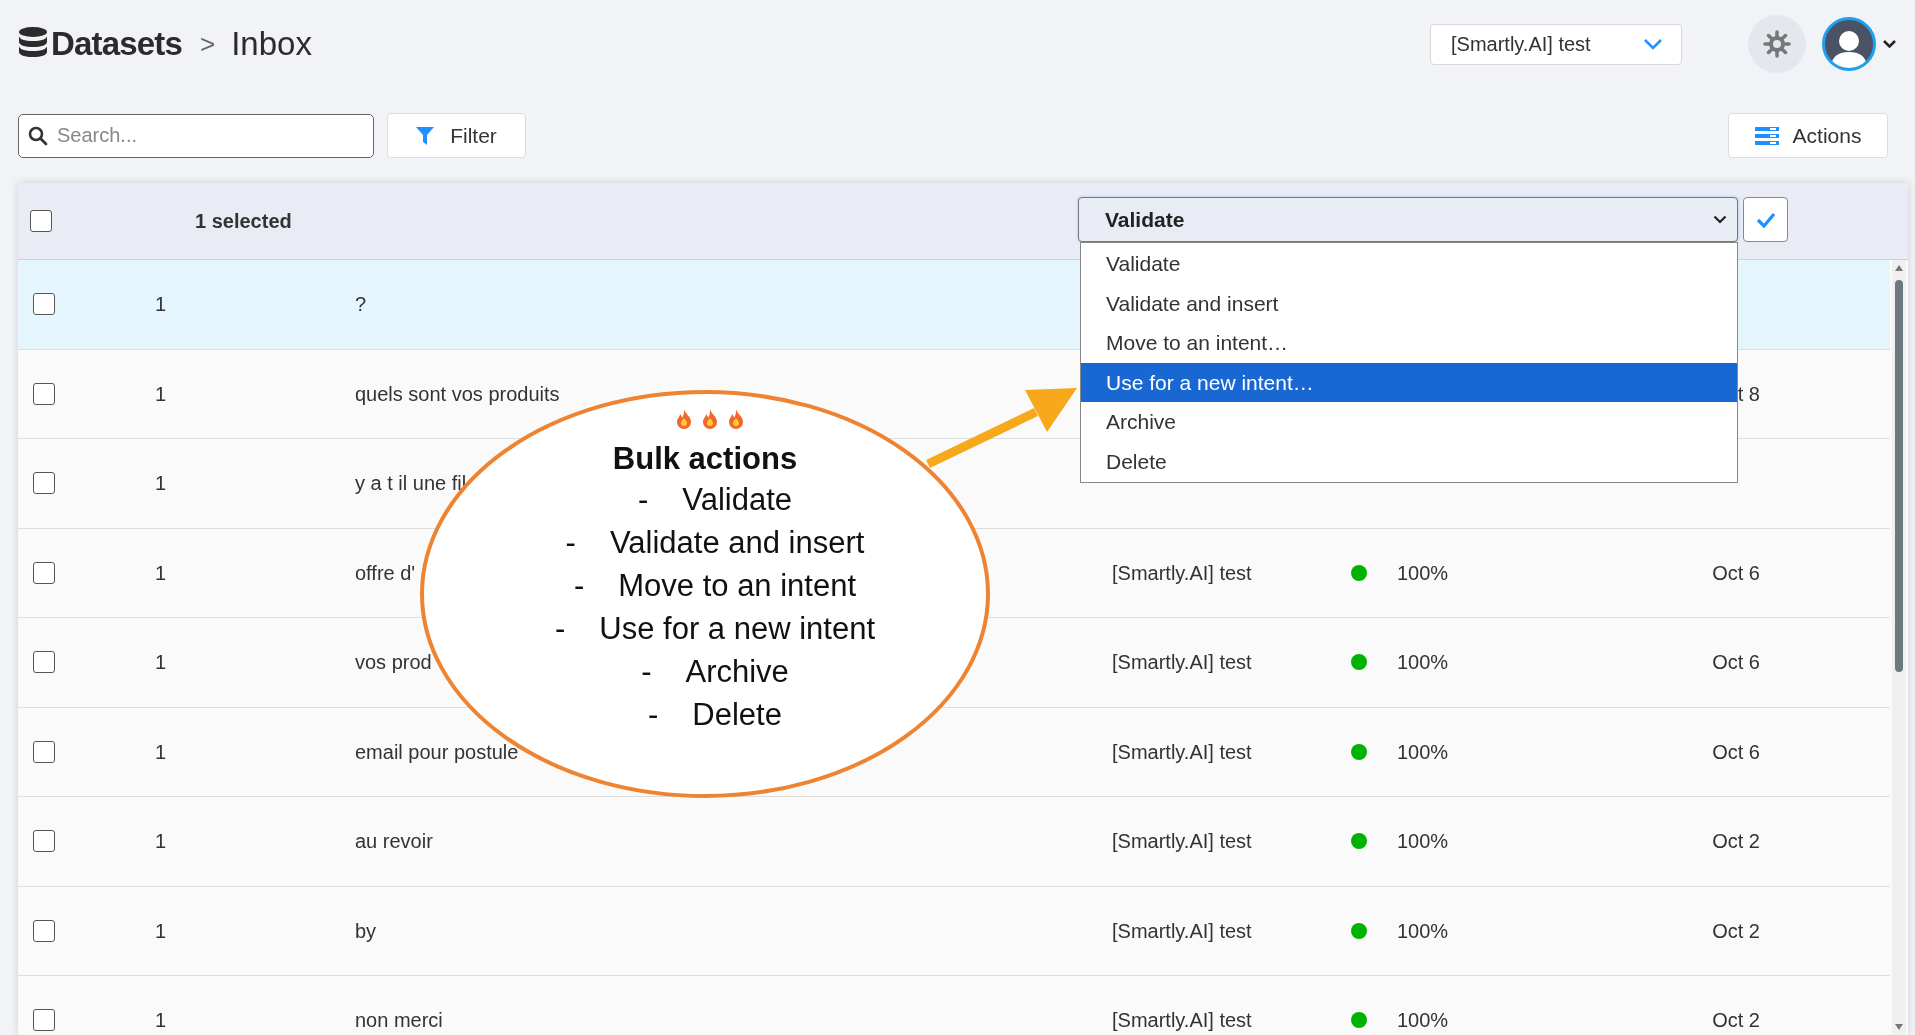 The image size is (1915, 1035). What do you see at coordinates (1409, 303) in the screenshot?
I see `dropdown-option: Validate and insert` at bounding box center [1409, 303].